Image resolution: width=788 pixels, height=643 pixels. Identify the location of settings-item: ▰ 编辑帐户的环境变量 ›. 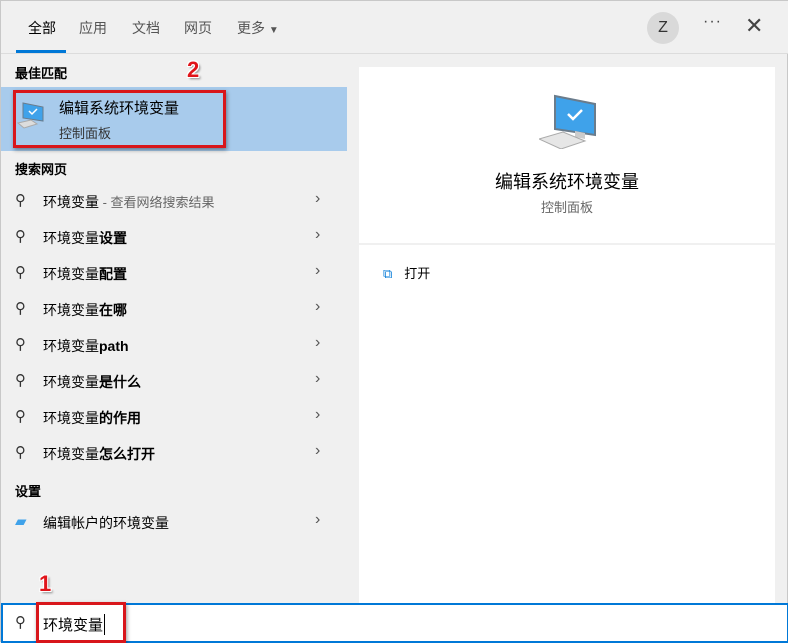
(174, 522).